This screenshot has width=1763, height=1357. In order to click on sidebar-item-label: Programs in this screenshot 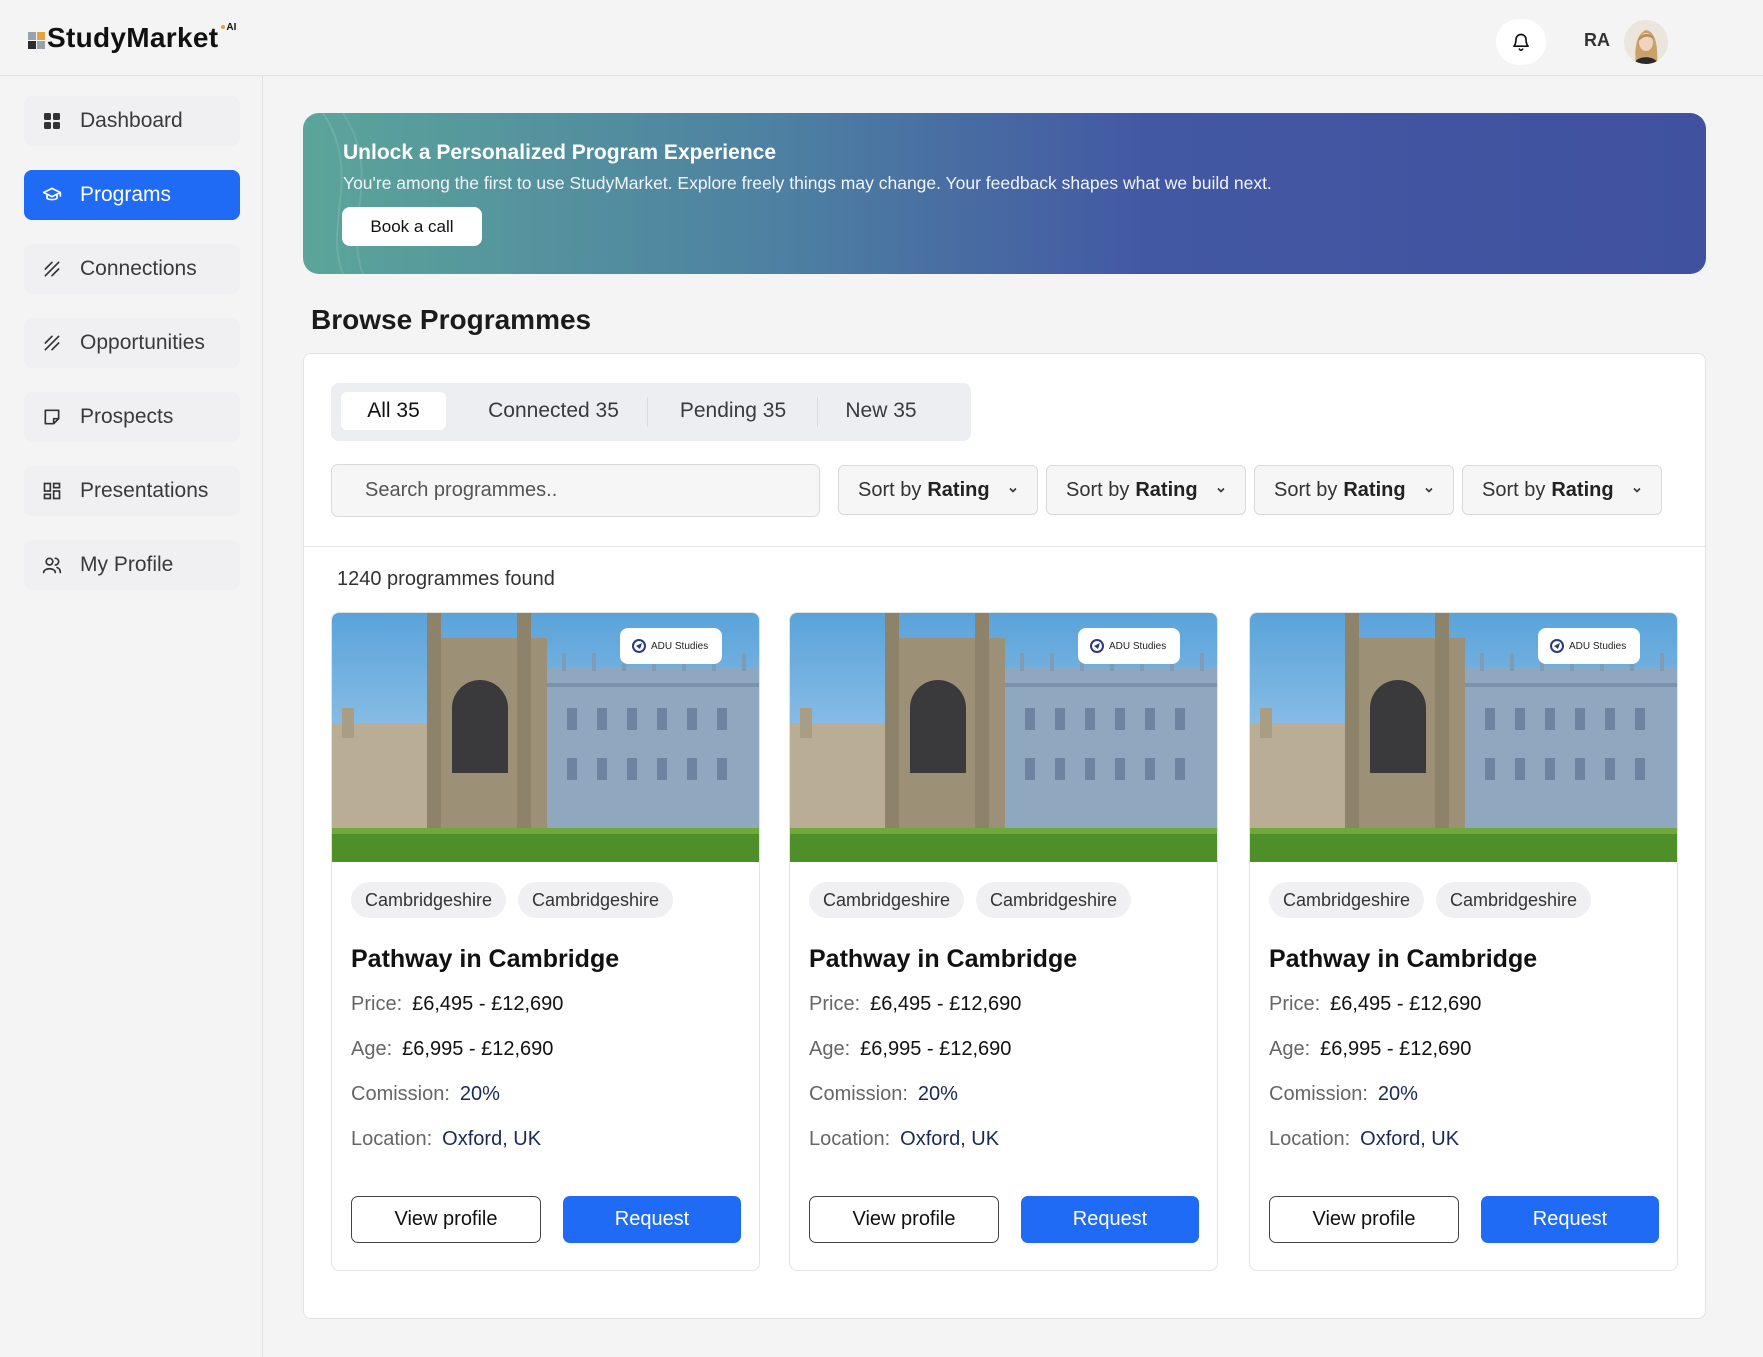, I will do `click(126, 194)`.